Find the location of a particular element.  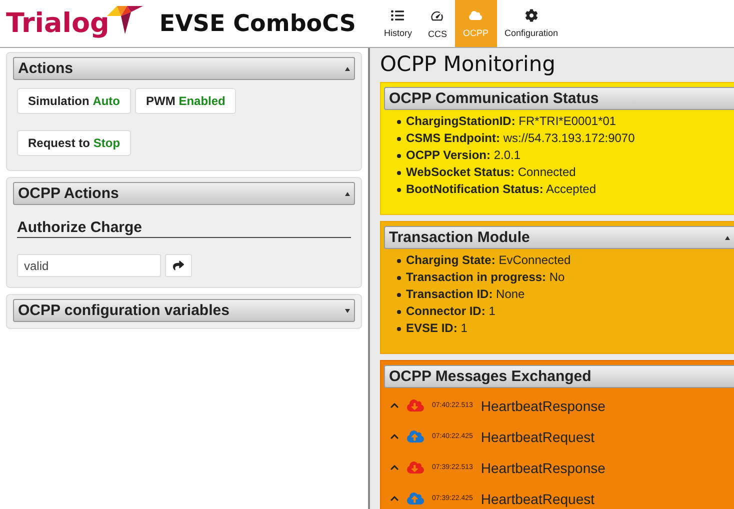

send-button is located at coordinates (178, 265).